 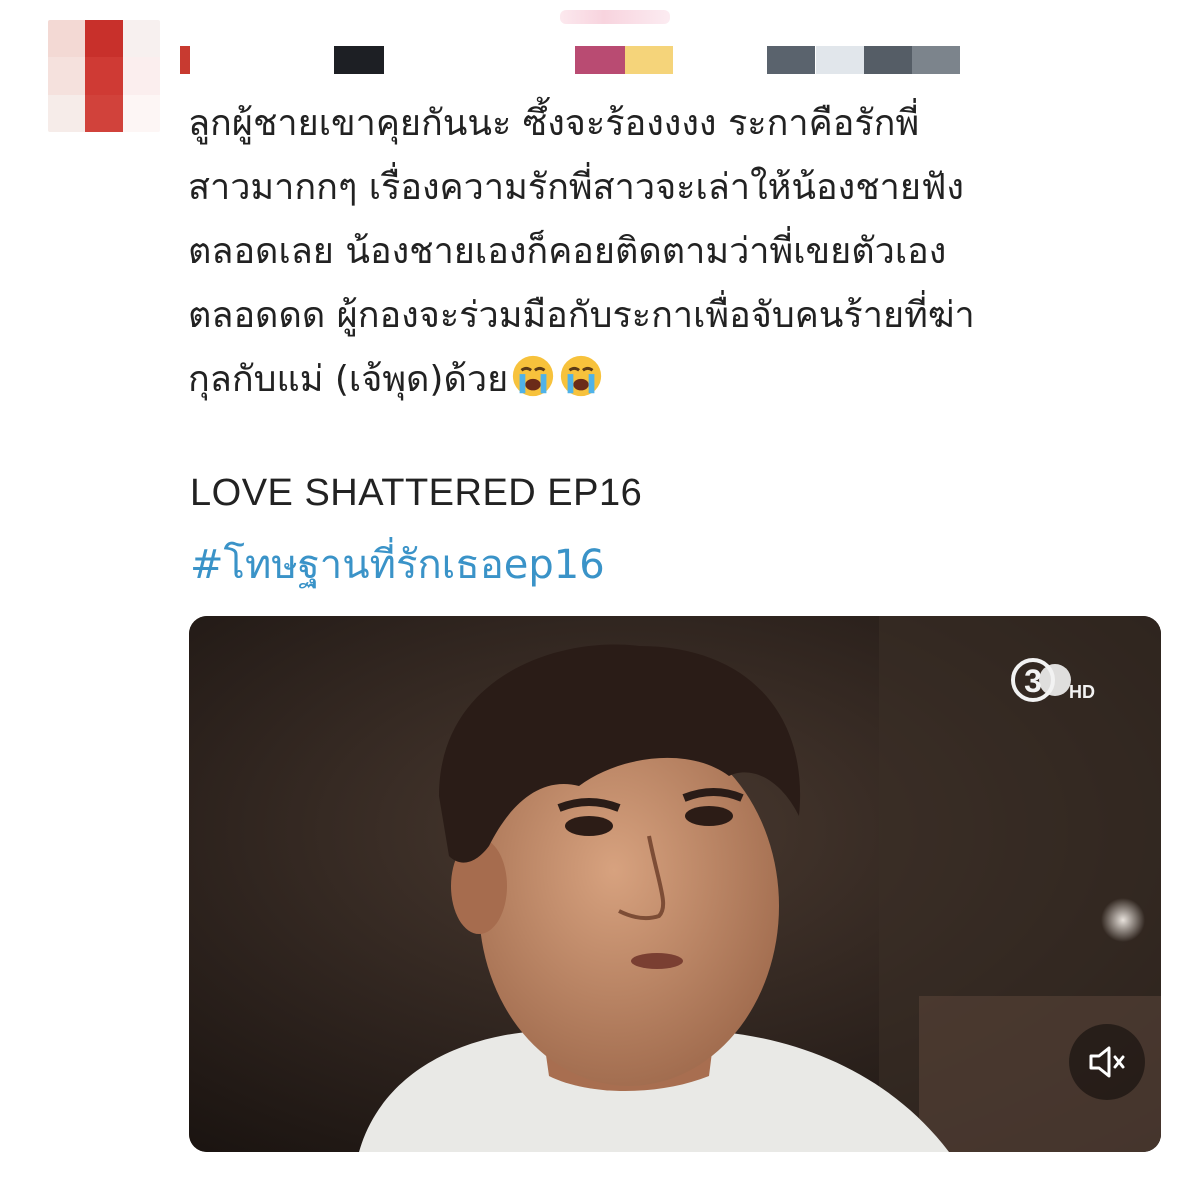 What do you see at coordinates (1033, 681) in the screenshot?
I see `channel-number: 3` at bounding box center [1033, 681].